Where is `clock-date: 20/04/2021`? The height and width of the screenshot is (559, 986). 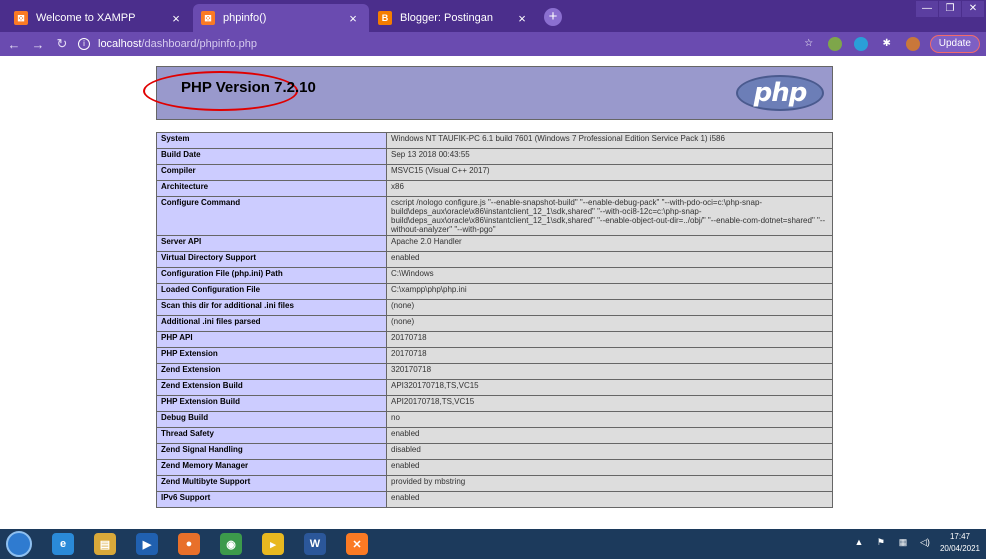
clock-date: 20/04/2021 is located at coordinates (959, 548).